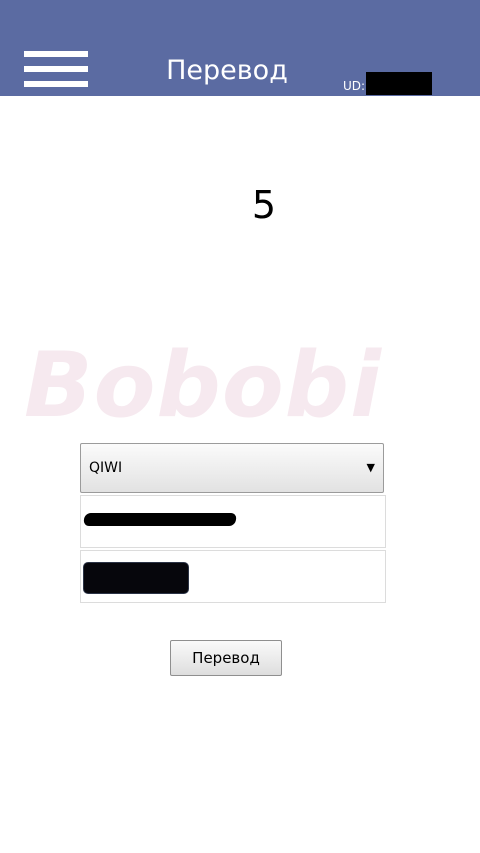 The image size is (480, 853). Describe the element at coordinates (370, 467) in the screenshot. I see `triangle-down-icon: ▼` at that location.